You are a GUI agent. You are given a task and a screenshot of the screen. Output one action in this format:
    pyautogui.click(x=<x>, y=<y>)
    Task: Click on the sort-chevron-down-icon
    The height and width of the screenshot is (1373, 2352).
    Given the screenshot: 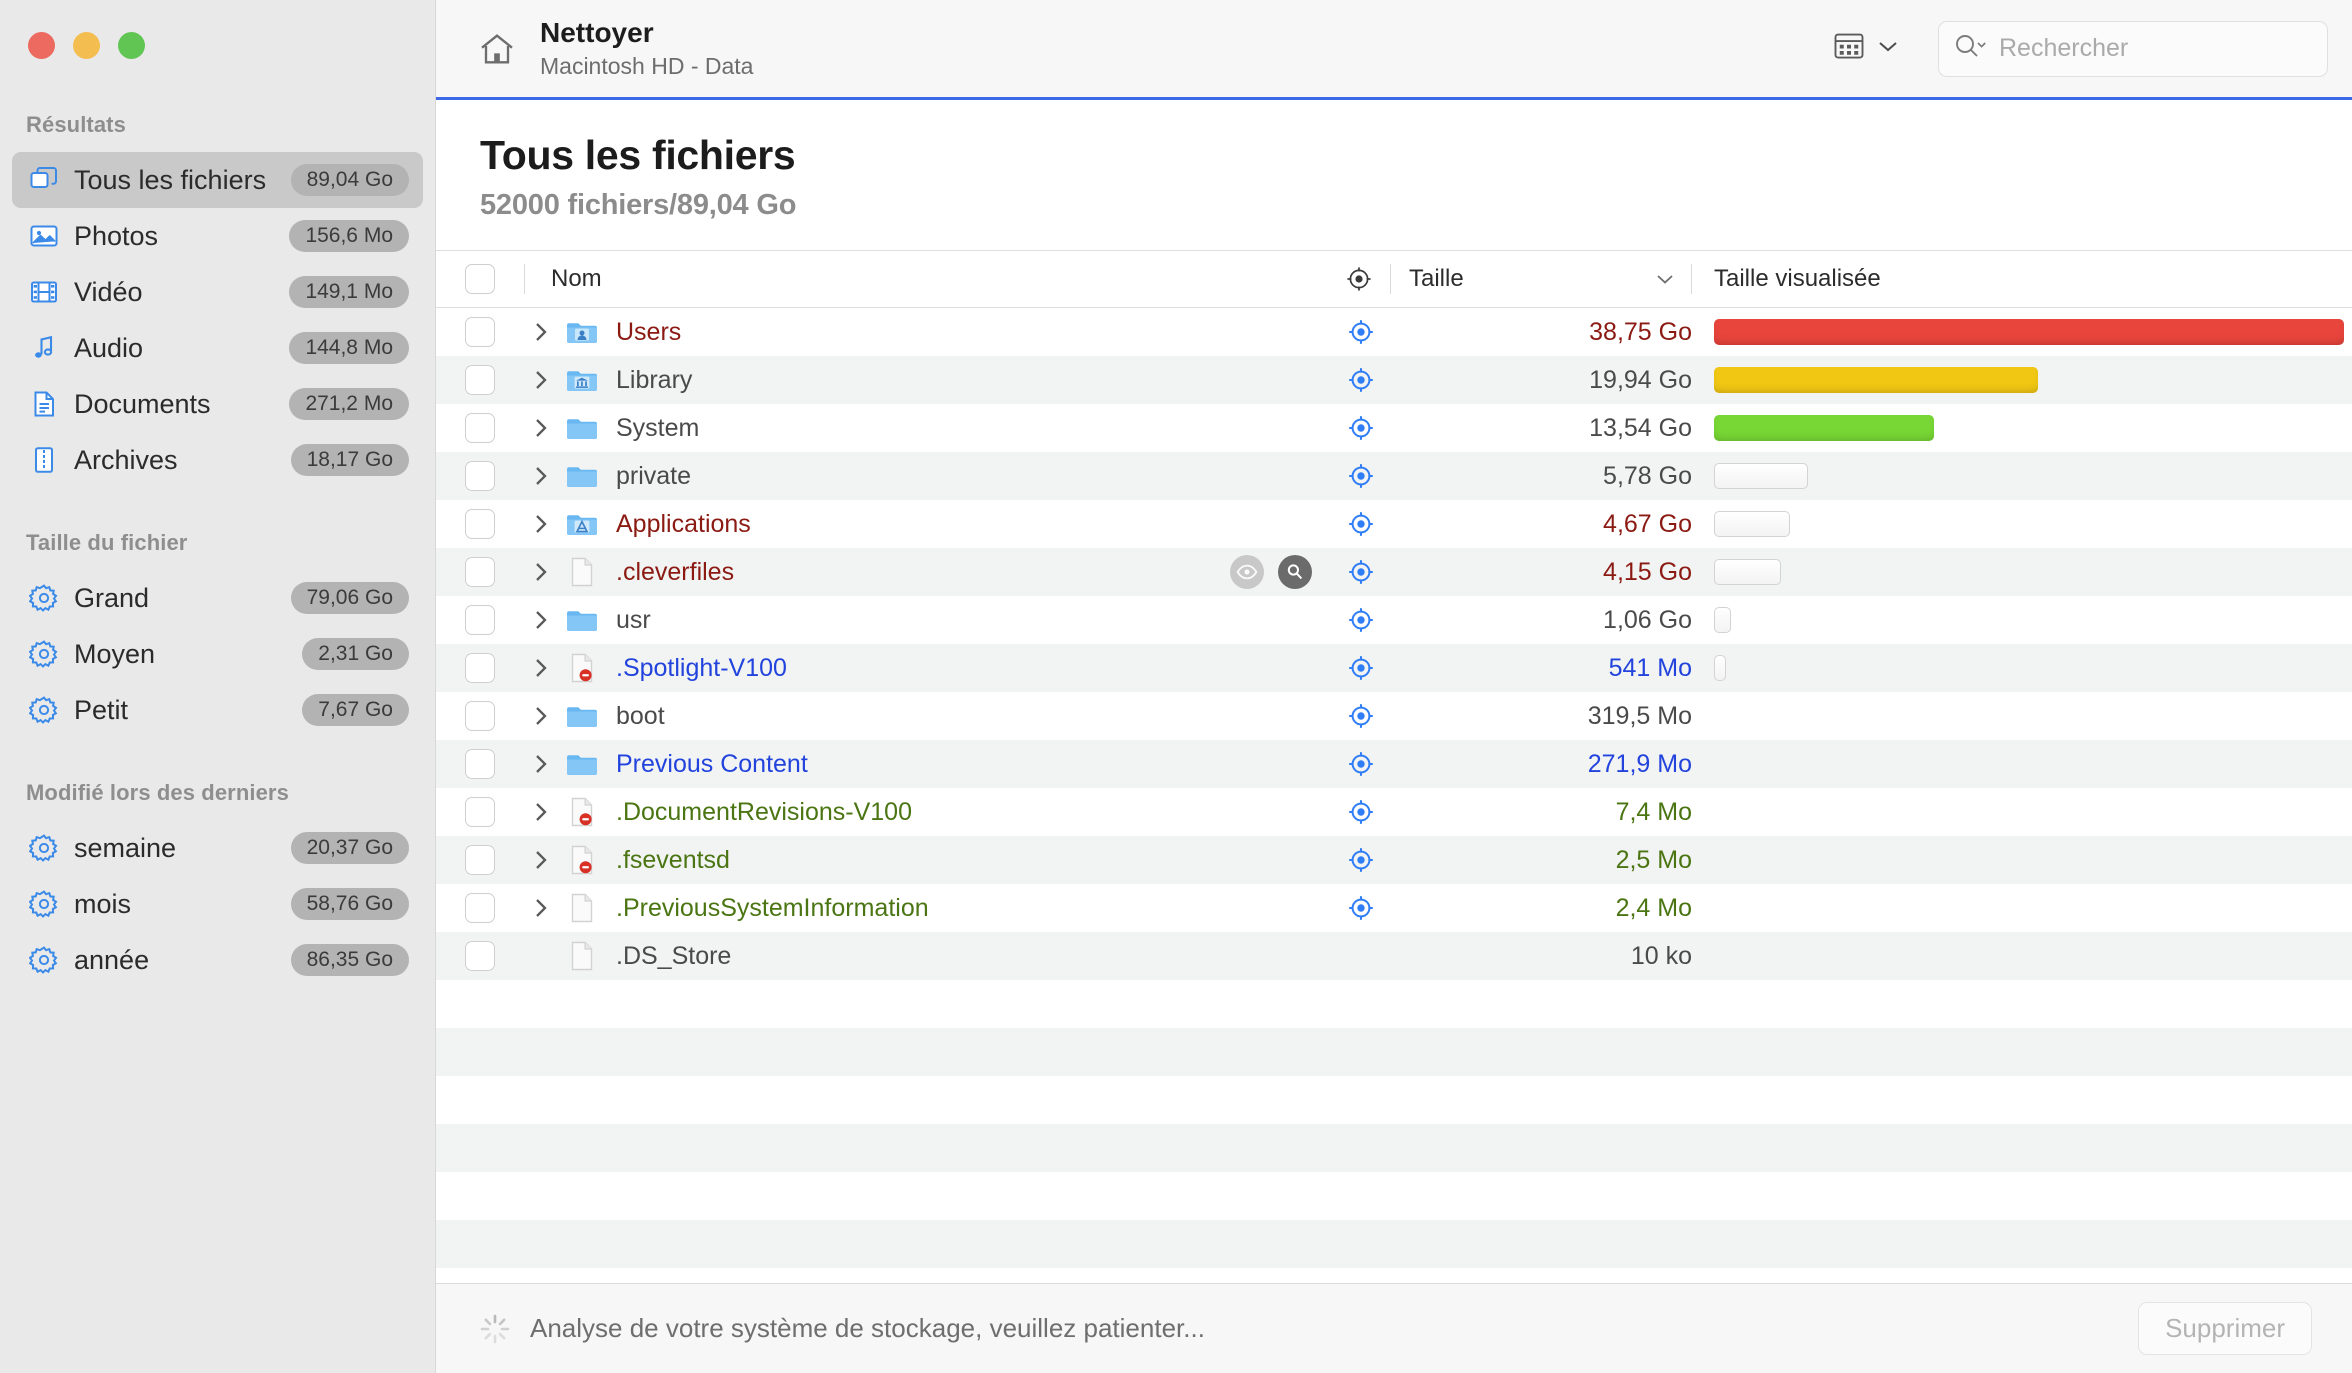 What is the action you would take?
    pyautogui.click(x=1672, y=279)
    